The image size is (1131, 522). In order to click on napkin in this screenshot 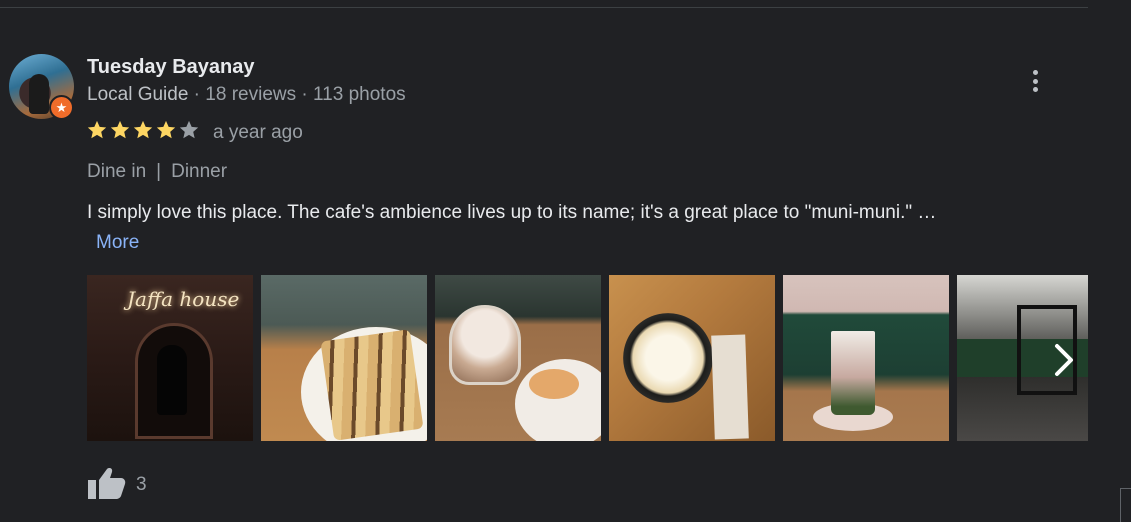, I will do `click(730, 387)`.